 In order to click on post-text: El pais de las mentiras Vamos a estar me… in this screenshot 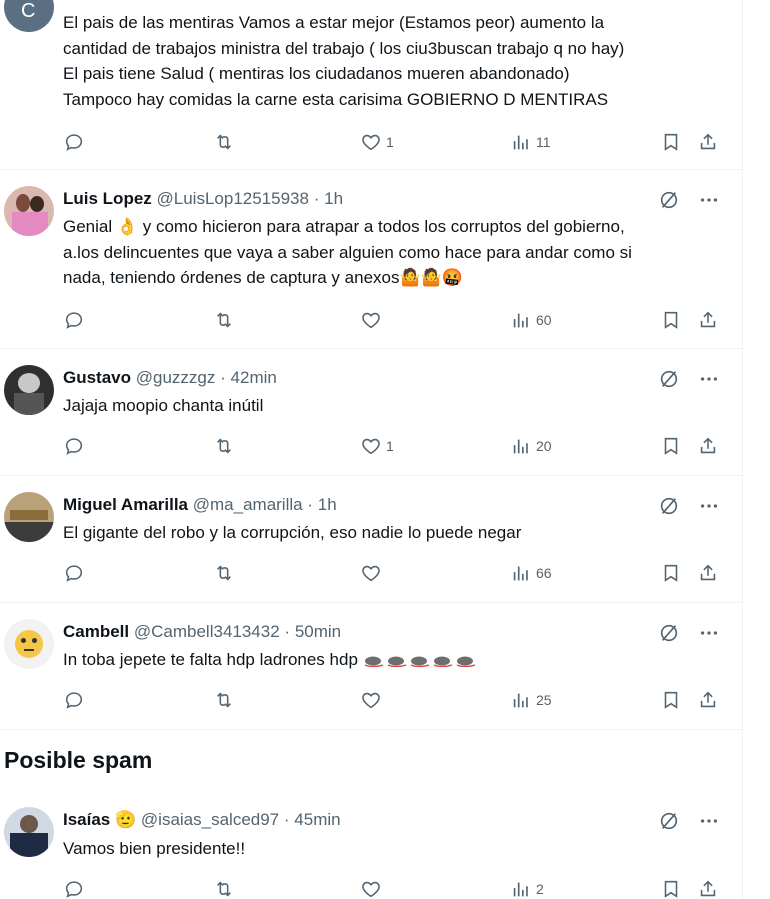, I will do `click(344, 61)`.